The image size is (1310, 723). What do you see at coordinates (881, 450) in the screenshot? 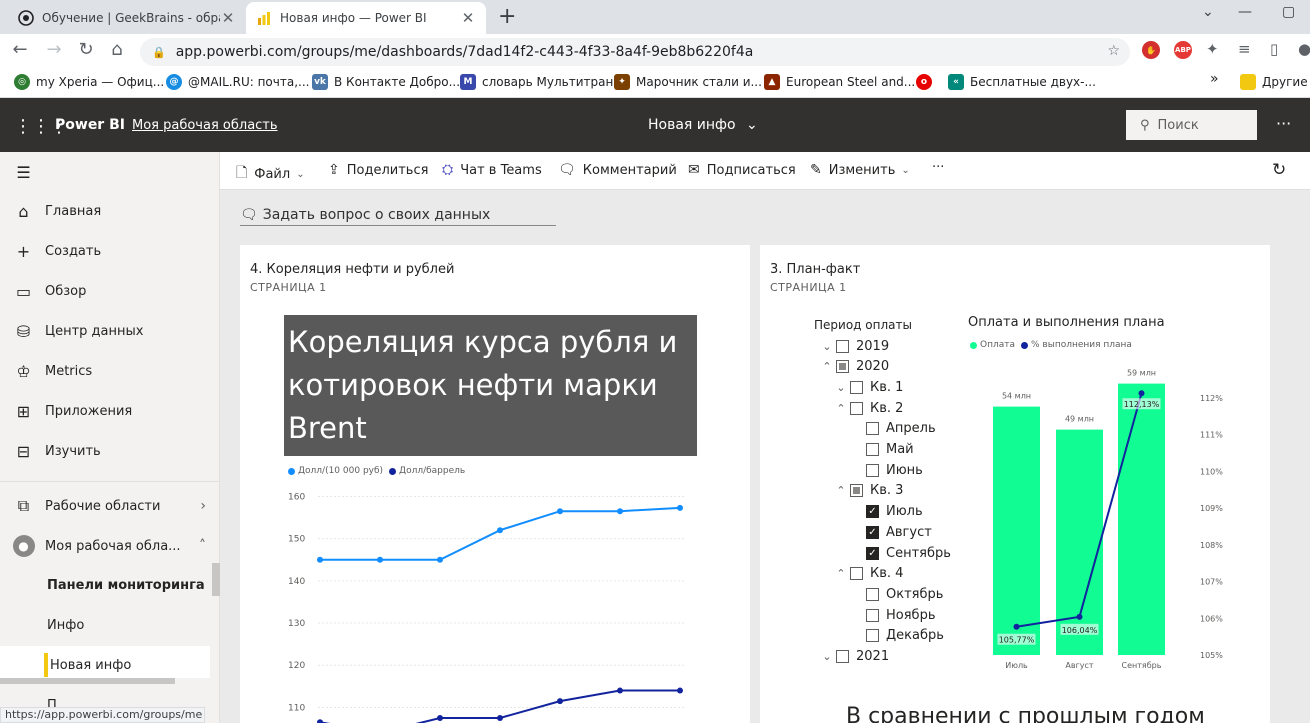
I see `slicer-item: Май` at bounding box center [881, 450].